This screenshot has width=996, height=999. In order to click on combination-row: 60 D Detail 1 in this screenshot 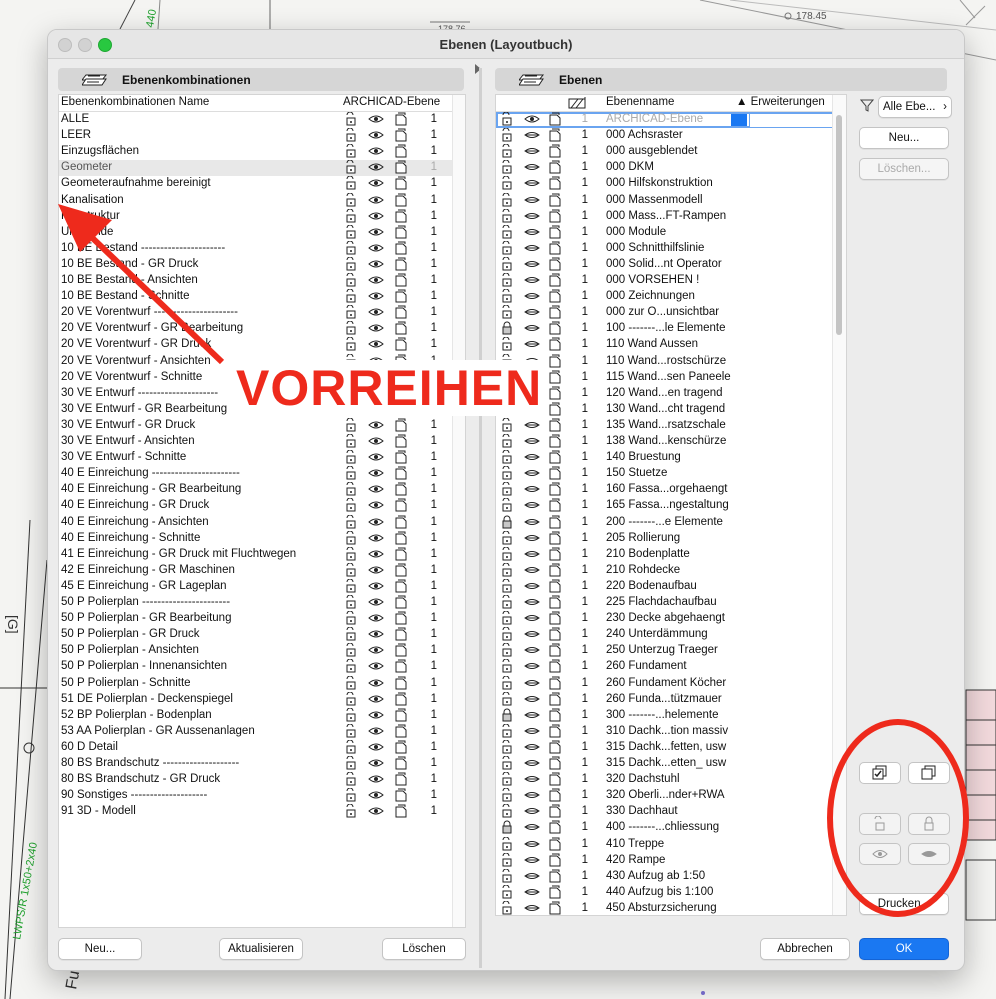, I will do `click(262, 747)`.